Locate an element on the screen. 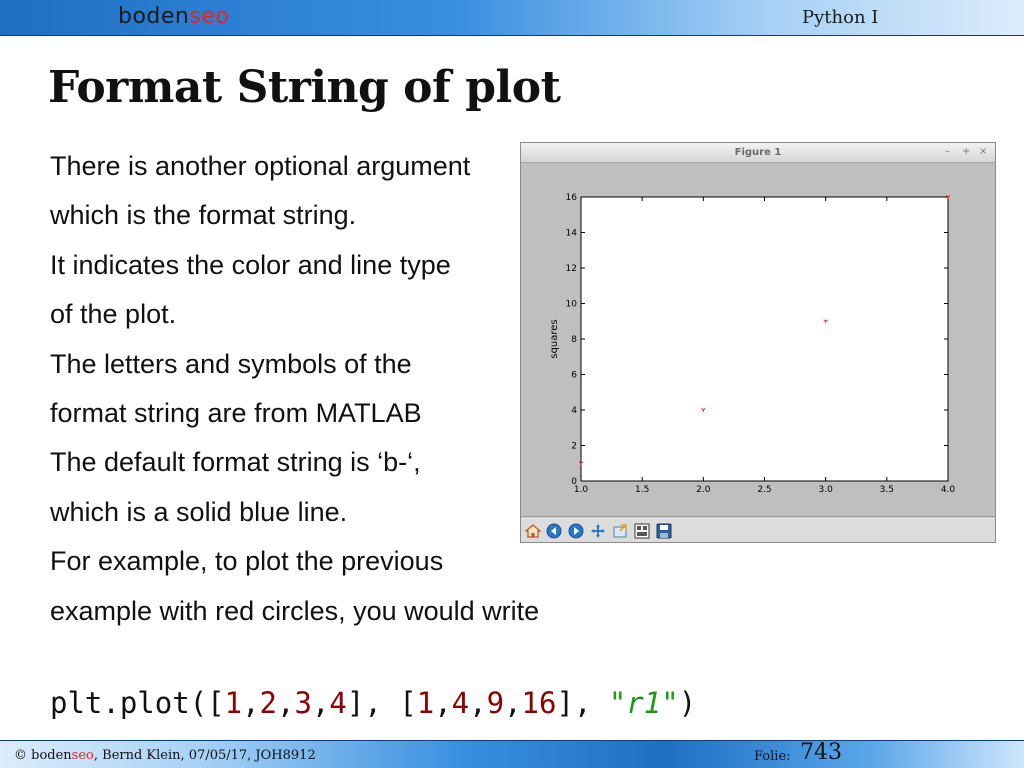  slide-title: Format String of plot is located at coordinates (304, 87).